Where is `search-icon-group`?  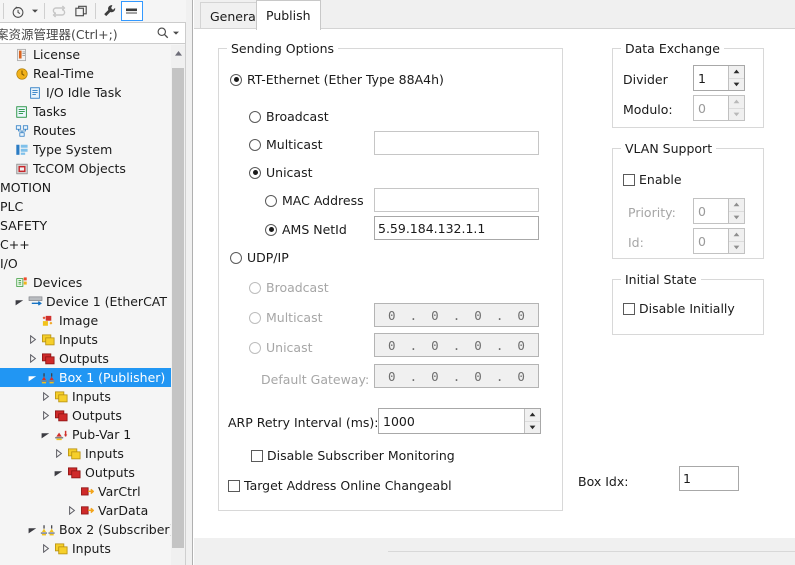 search-icon-group is located at coordinates (168, 33).